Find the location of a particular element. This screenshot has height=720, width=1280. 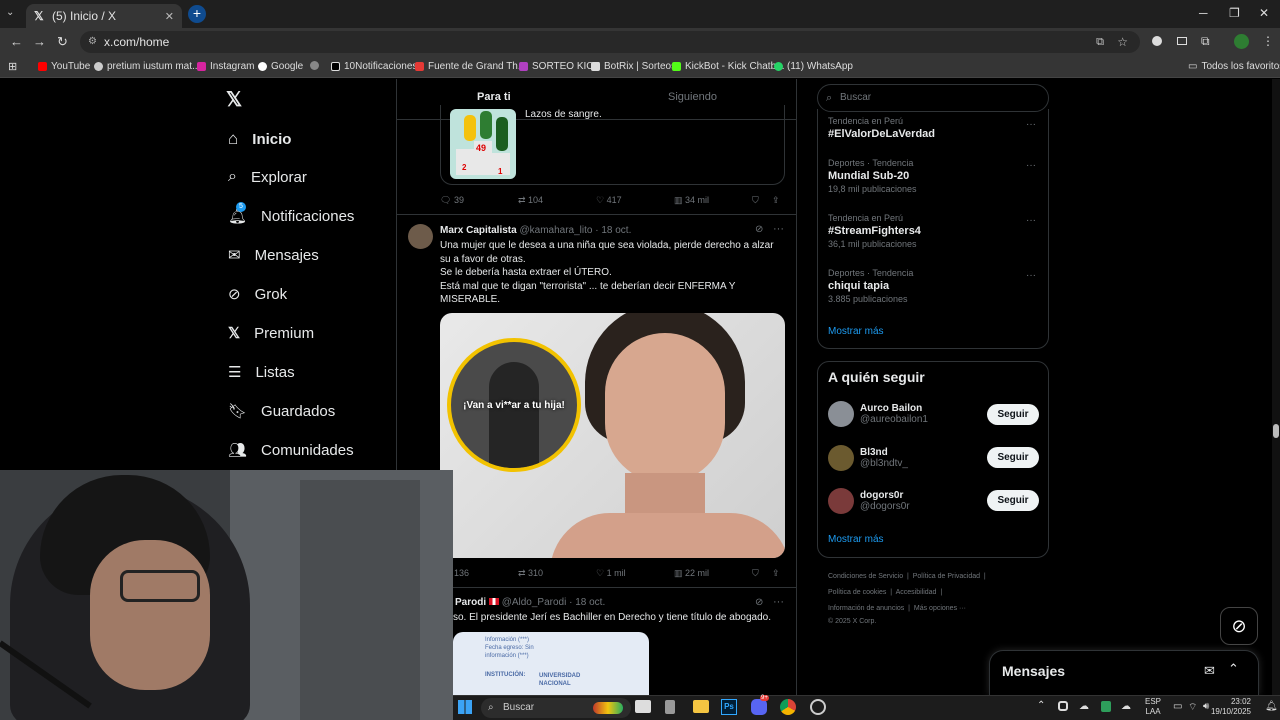

footer-link: Accesibilidad is located at coordinates (916, 592).